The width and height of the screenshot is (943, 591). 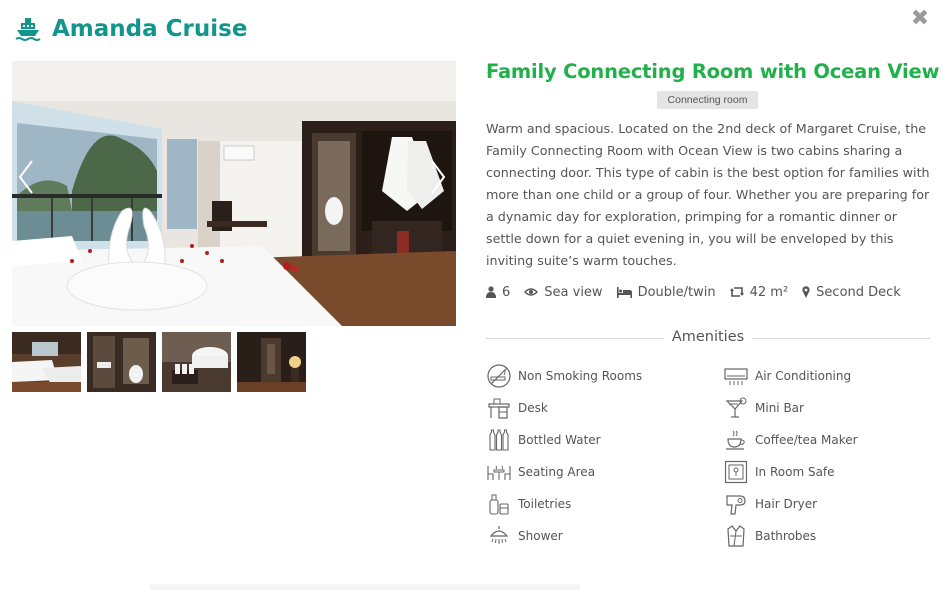 What do you see at coordinates (707, 100) in the screenshot?
I see `room-type-badge: Connecting room` at bounding box center [707, 100].